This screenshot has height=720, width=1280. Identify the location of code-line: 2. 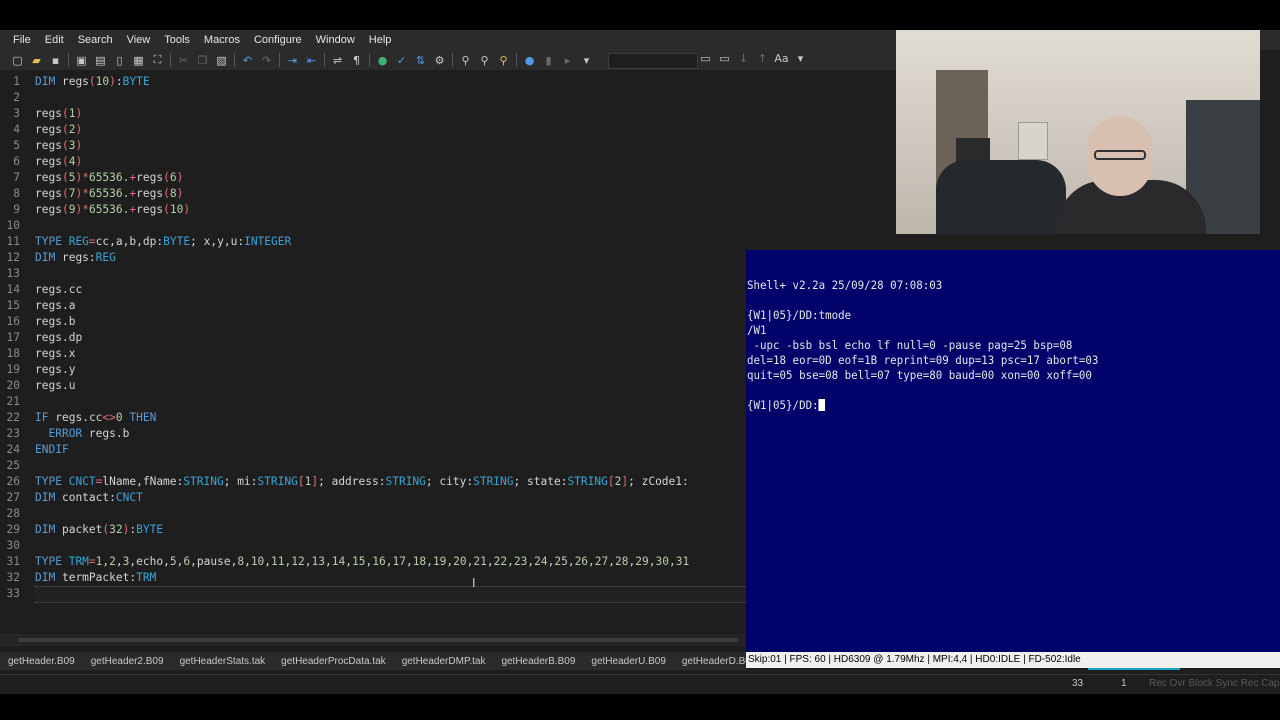
(373, 98).